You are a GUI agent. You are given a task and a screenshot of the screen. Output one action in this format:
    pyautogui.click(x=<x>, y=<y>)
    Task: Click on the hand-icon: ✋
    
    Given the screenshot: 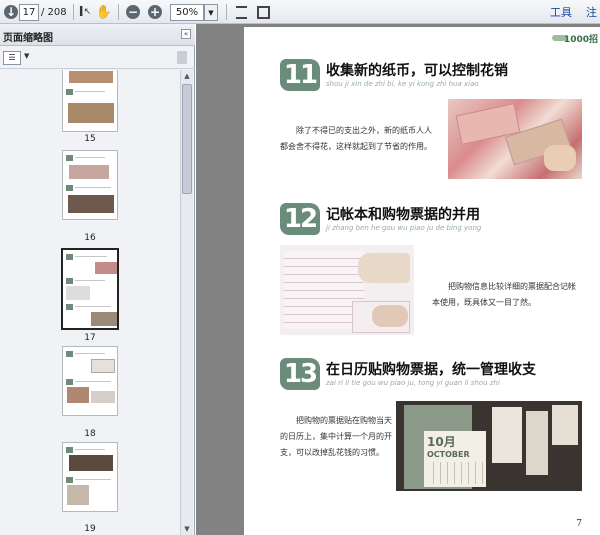 What is the action you would take?
    pyautogui.click(x=104, y=12)
    